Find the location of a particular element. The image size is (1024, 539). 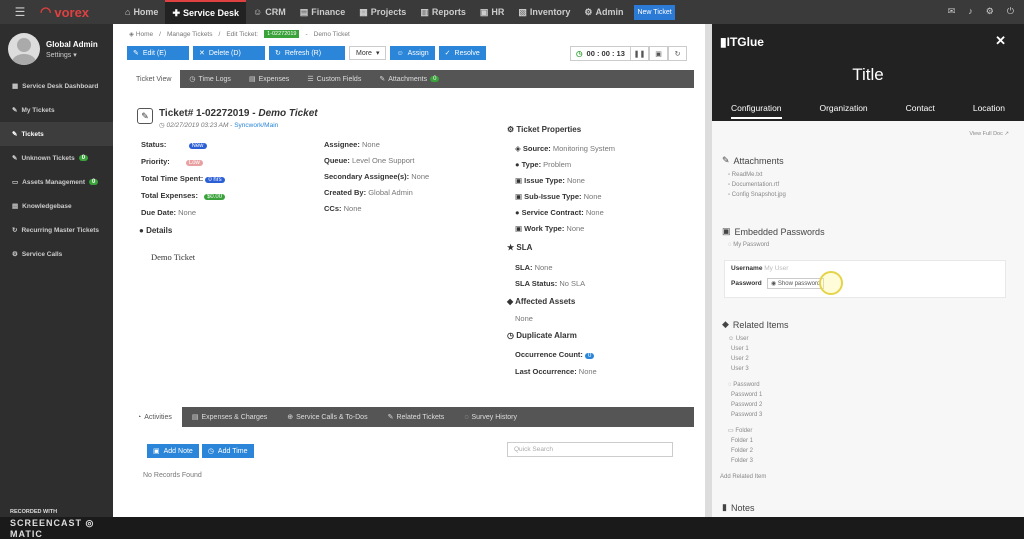

mail-icon: ✉ is located at coordinates (952, 11).